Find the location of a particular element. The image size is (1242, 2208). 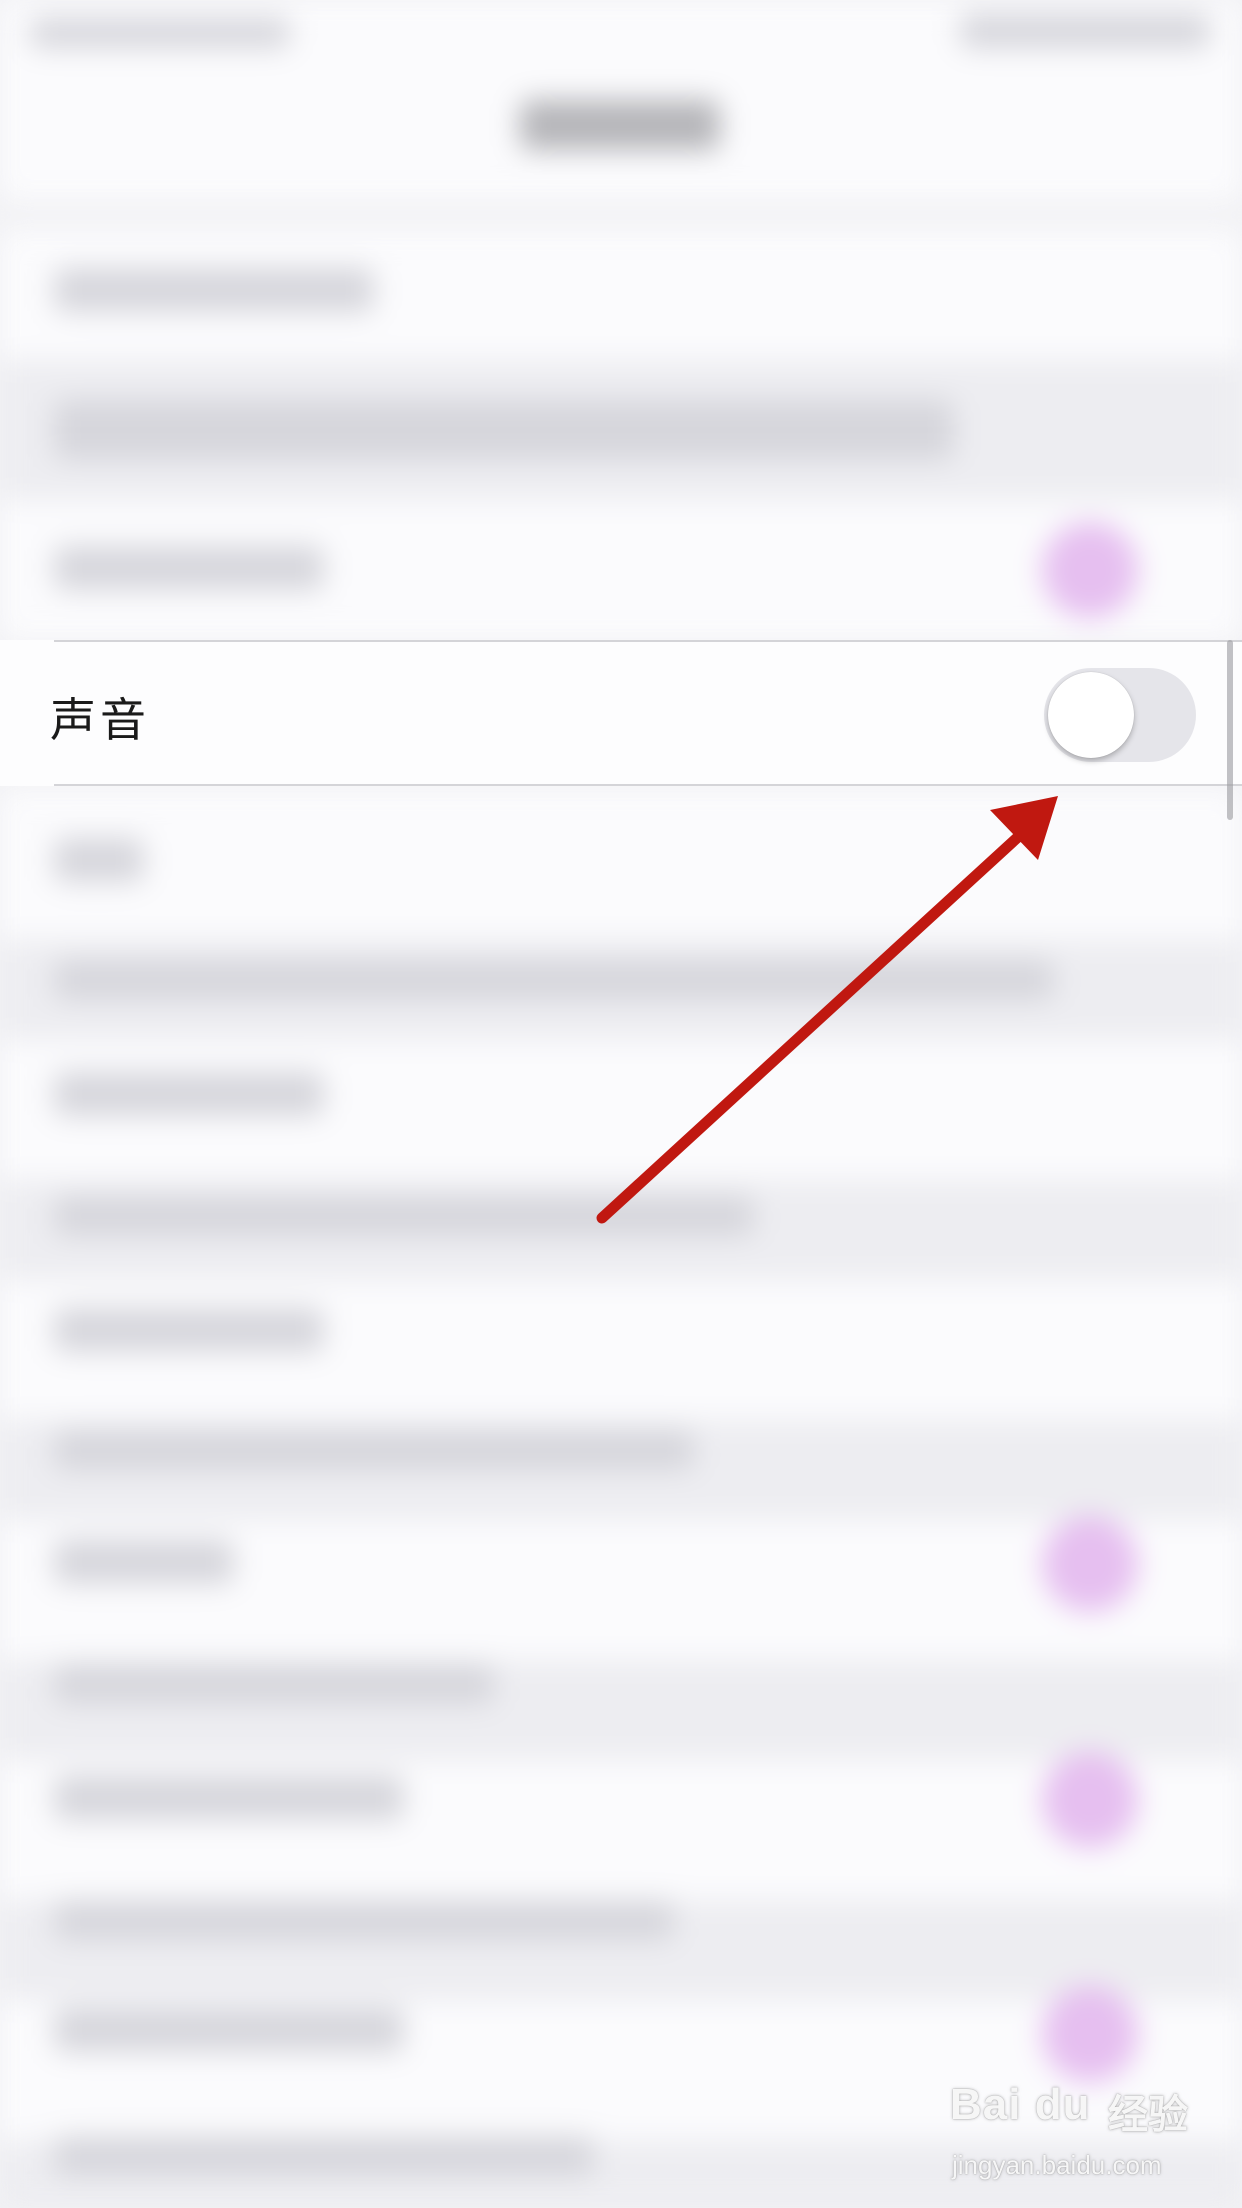

watermark-cn: 经验 is located at coordinates (1148, 2115).